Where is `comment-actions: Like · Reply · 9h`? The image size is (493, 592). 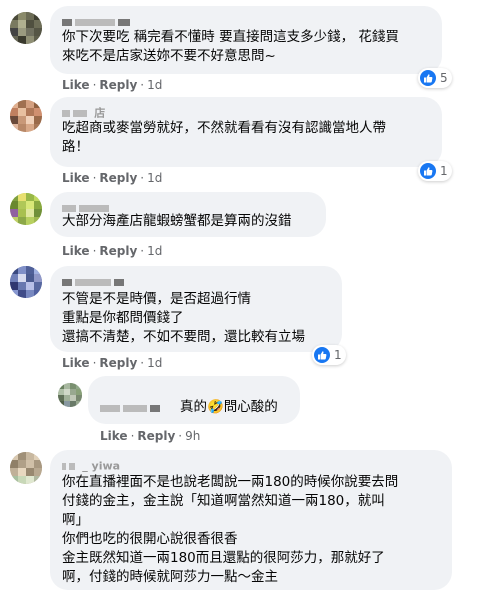
comment-actions: Like · Reply · 9h is located at coordinates (150, 436).